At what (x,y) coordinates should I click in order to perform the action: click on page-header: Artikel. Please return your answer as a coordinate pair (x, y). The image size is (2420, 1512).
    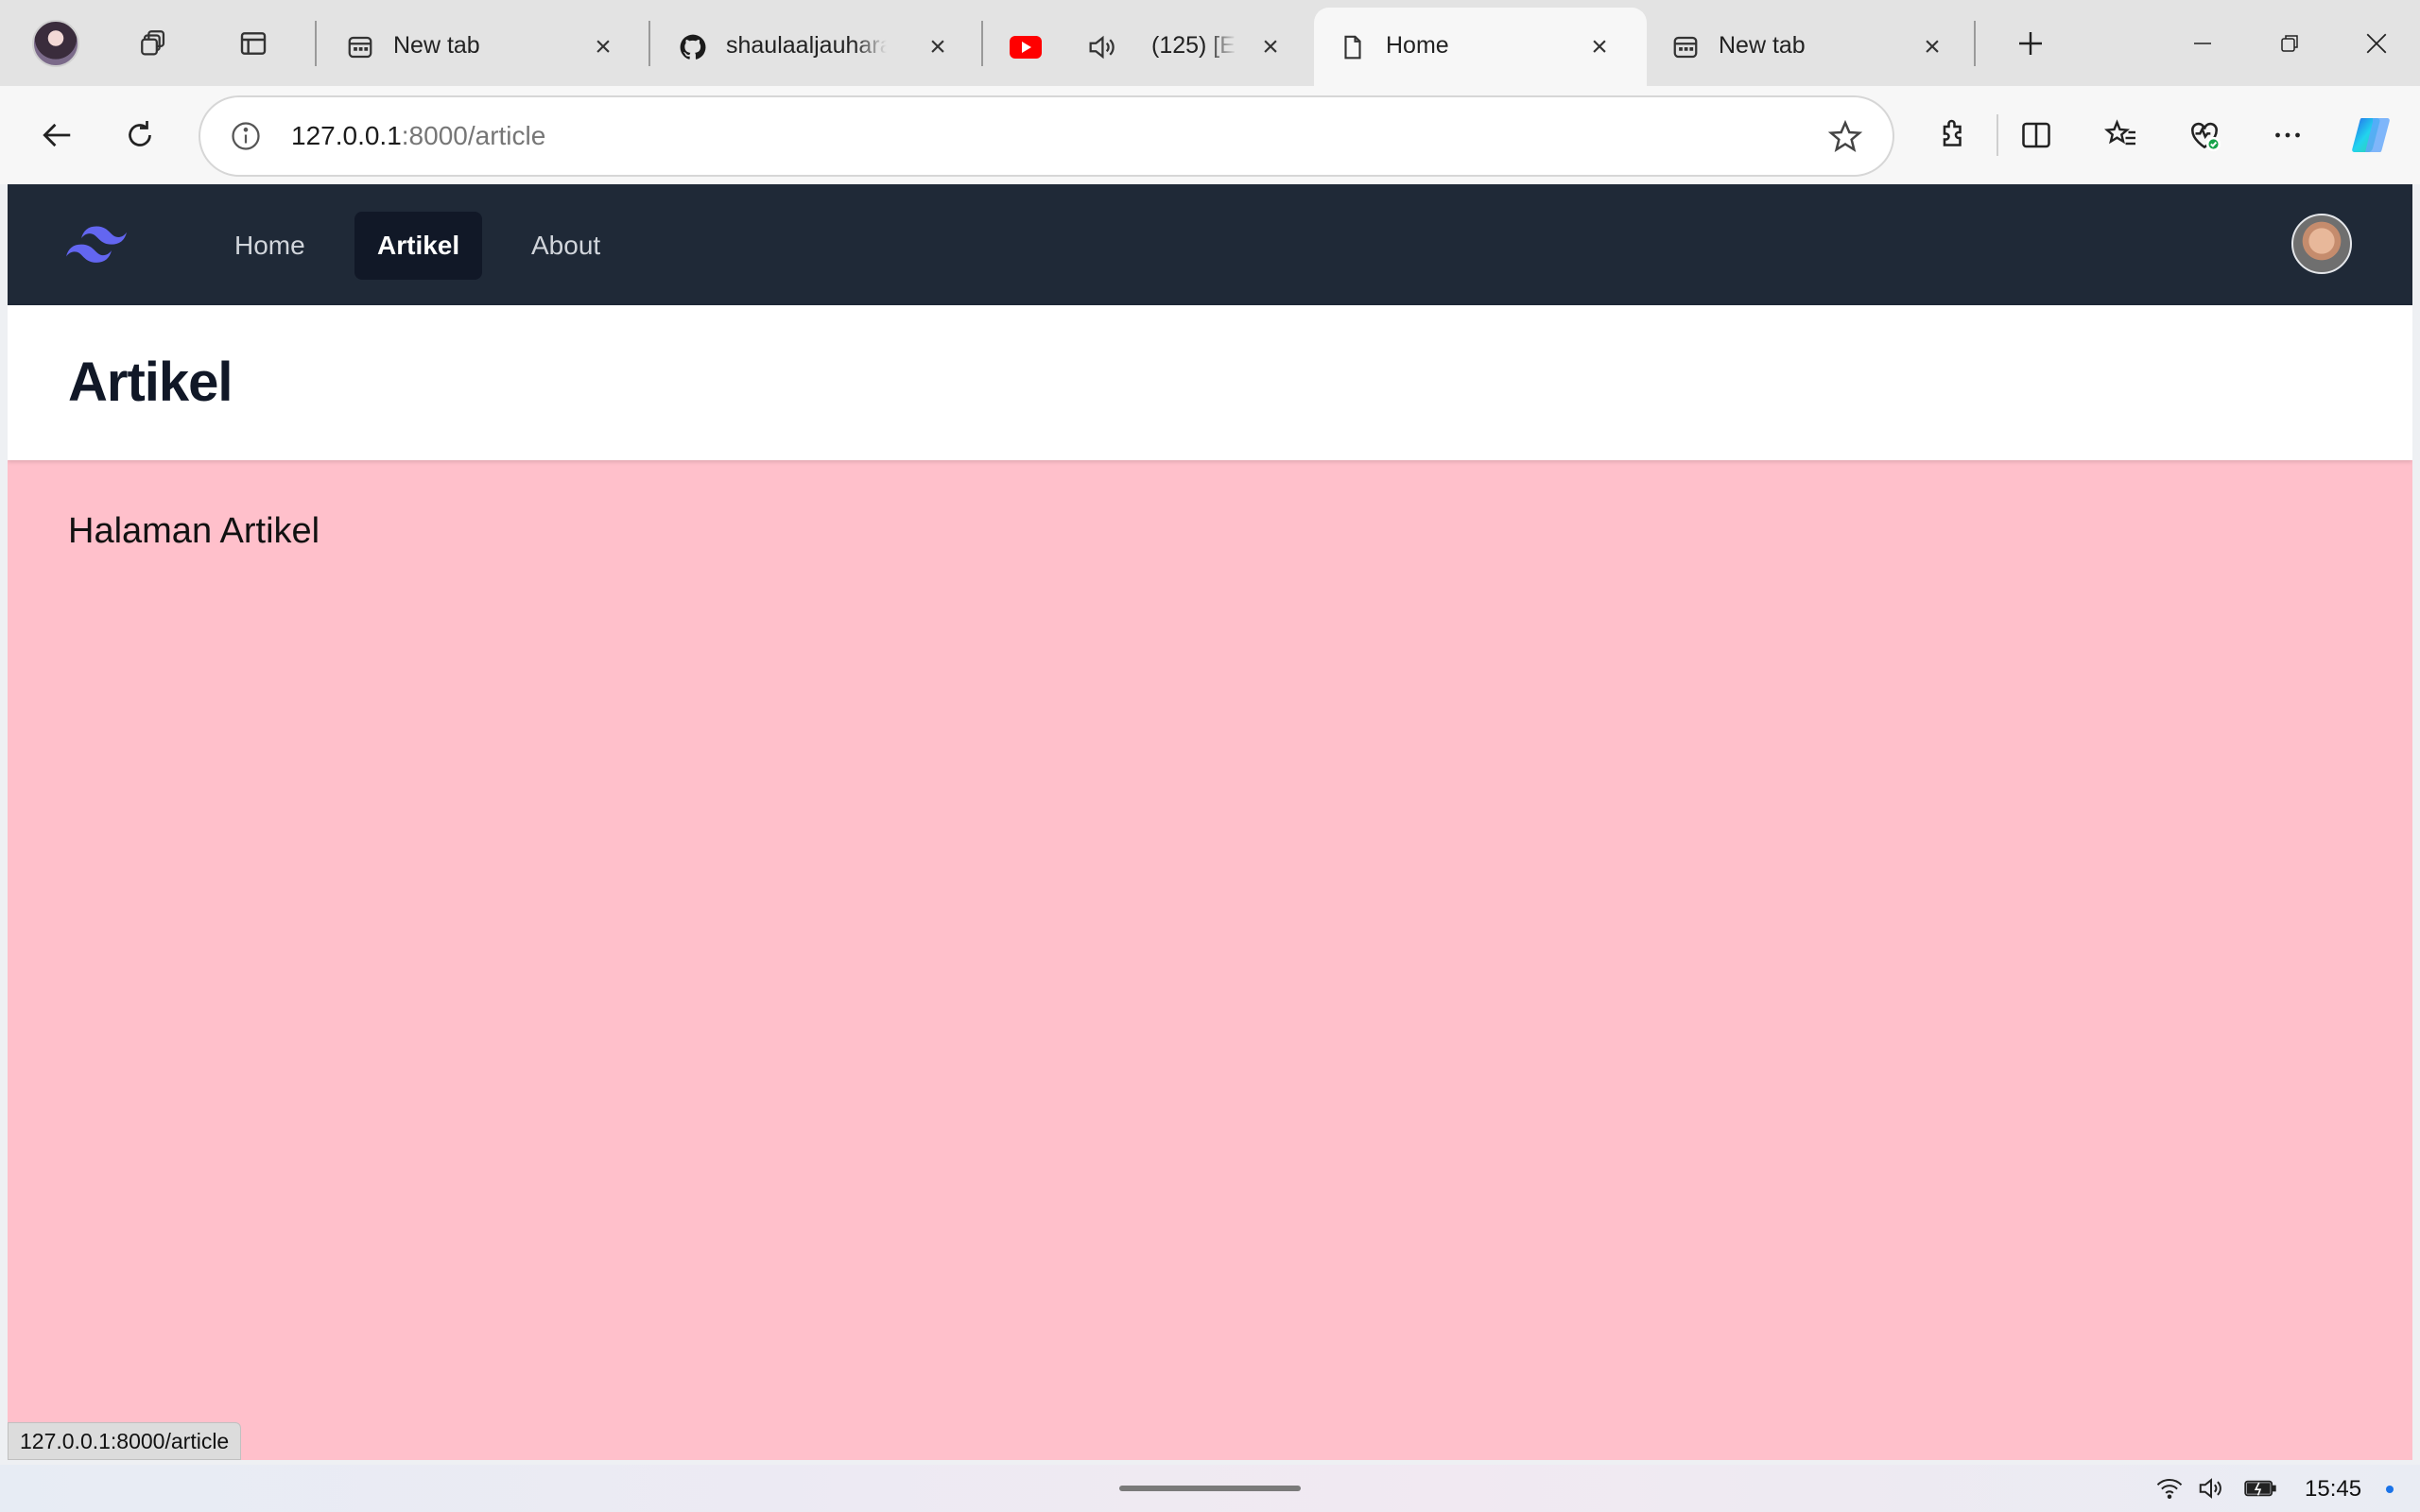
    Looking at the image, I should click on (1210, 382).